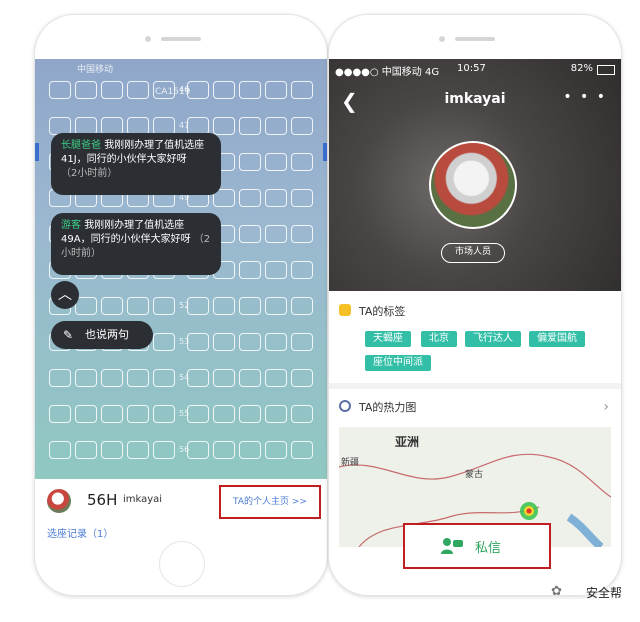 The width and height of the screenshot is (640, 622). I want to click on private-message-label: 私信, so click(488, 548).